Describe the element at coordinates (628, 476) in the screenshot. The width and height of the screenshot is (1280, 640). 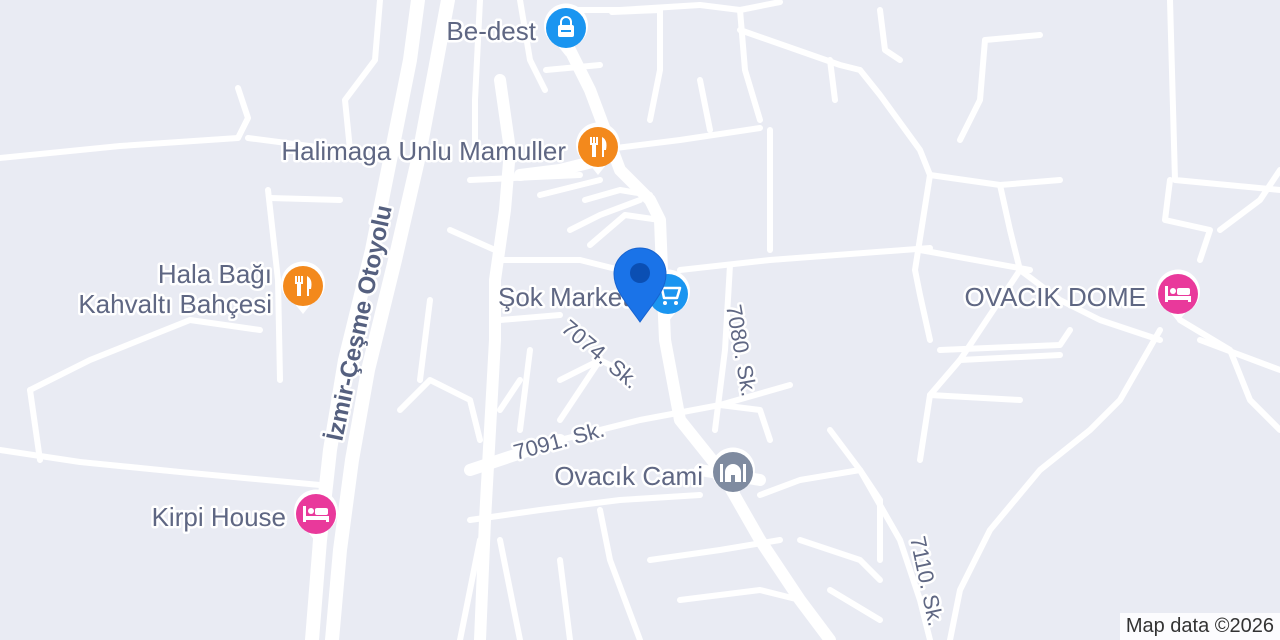
I see `poi-label: Ovacık Cami` at that location.